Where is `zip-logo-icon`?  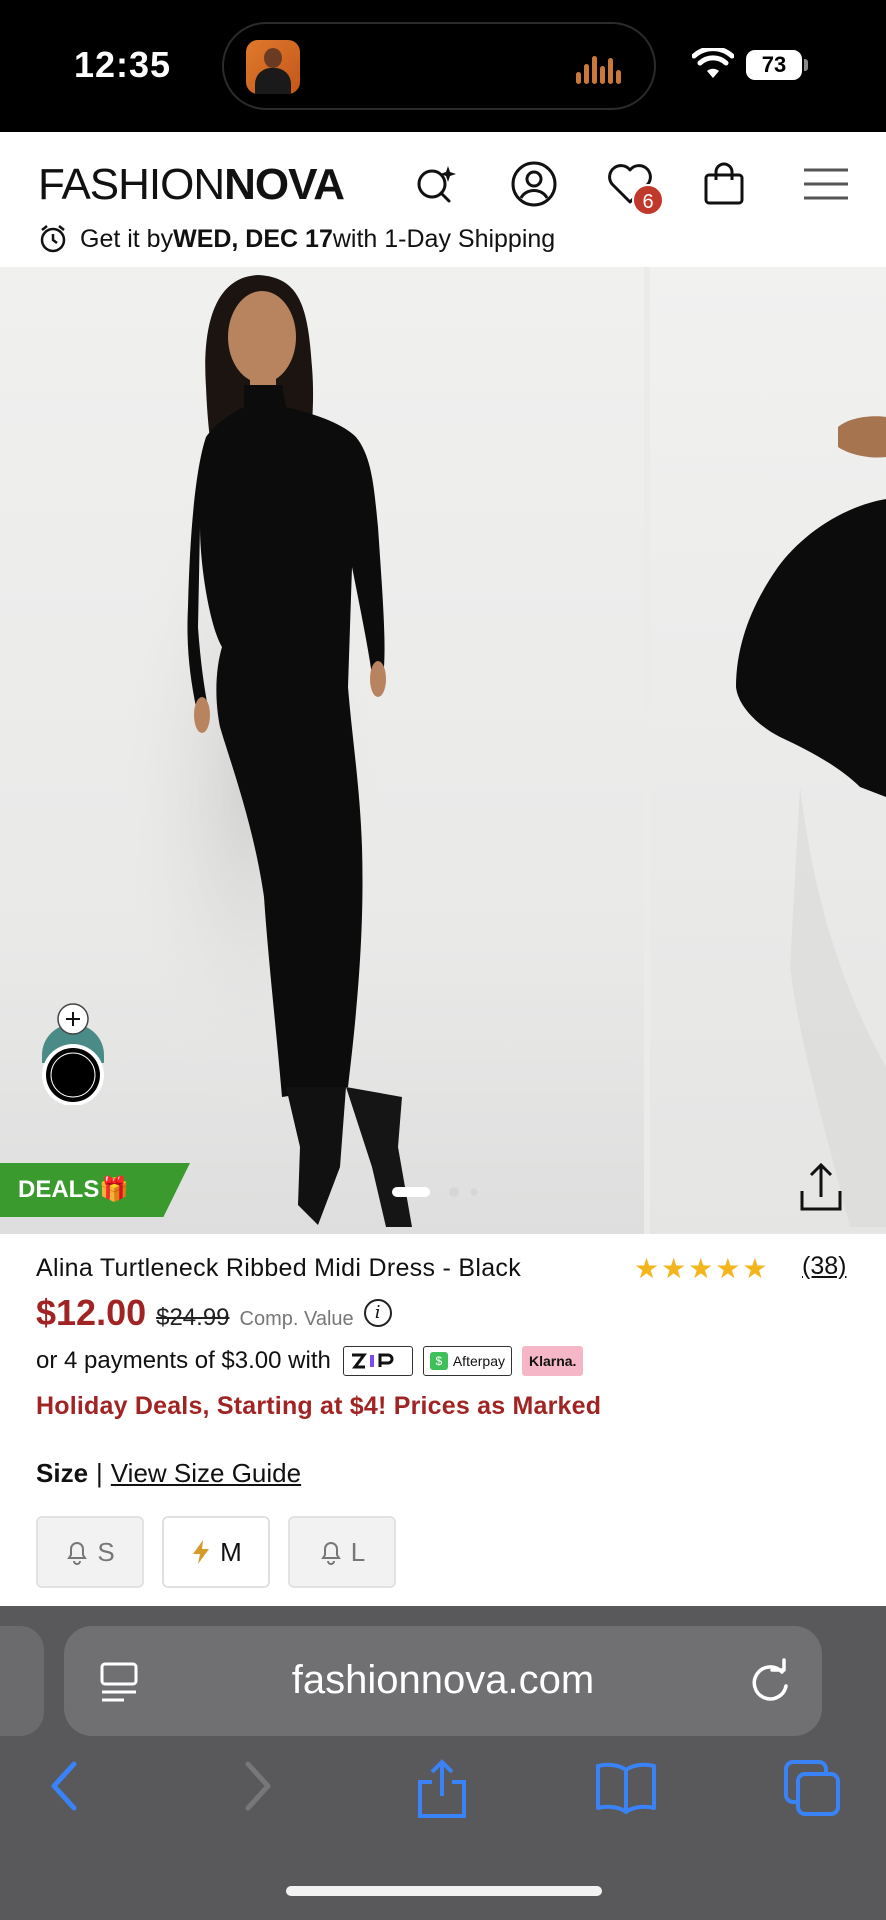
zip-logo-icon is located at coordinates (372, 1361).